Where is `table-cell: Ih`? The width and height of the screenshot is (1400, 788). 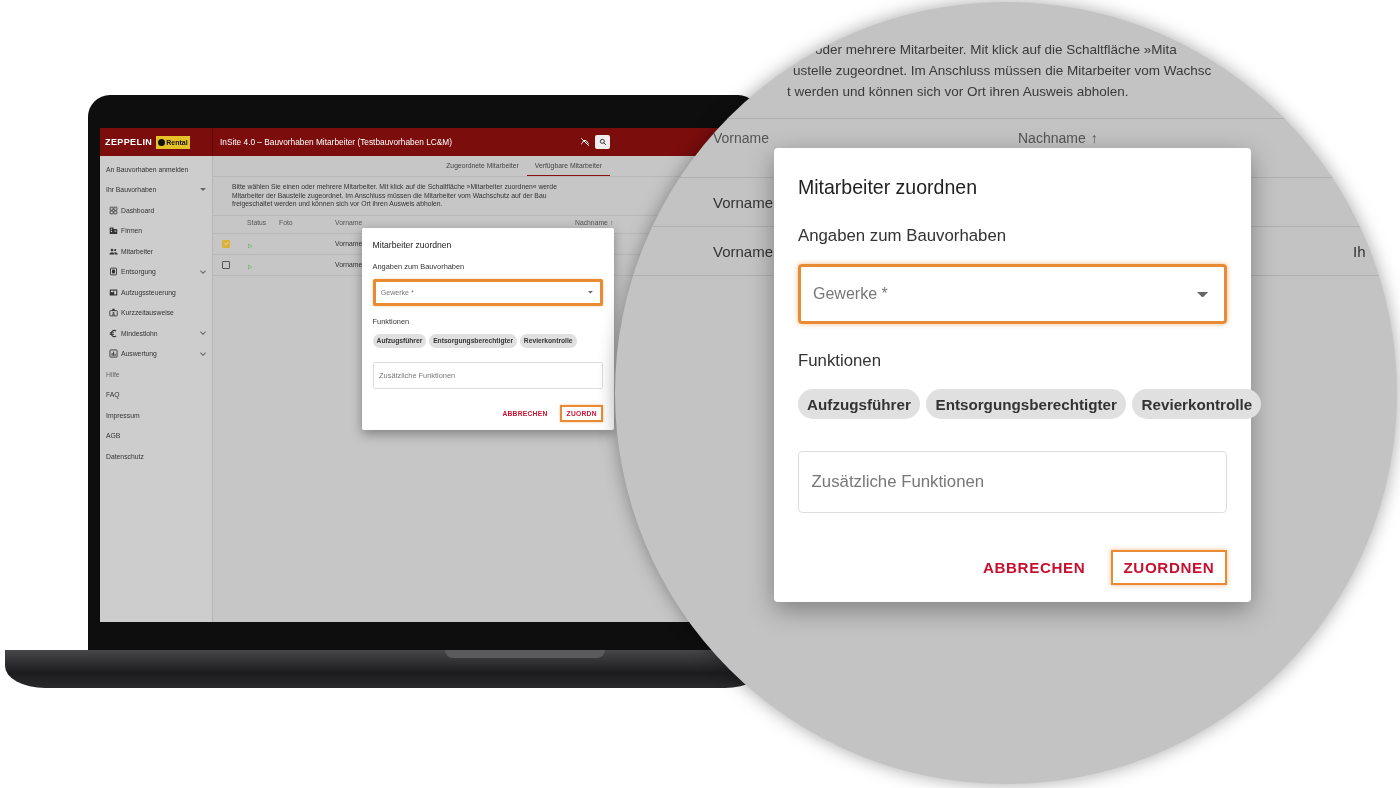
table-cell: Ih is located at coordinates (1359, 251).